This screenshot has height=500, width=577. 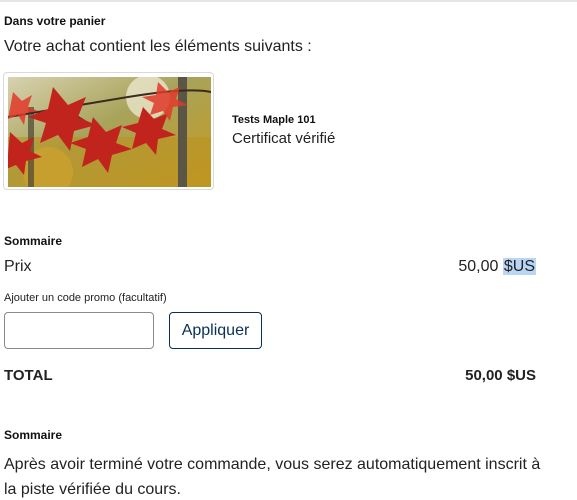 I want to click on info-heading: Sommaire, so click(x=33, y=435).